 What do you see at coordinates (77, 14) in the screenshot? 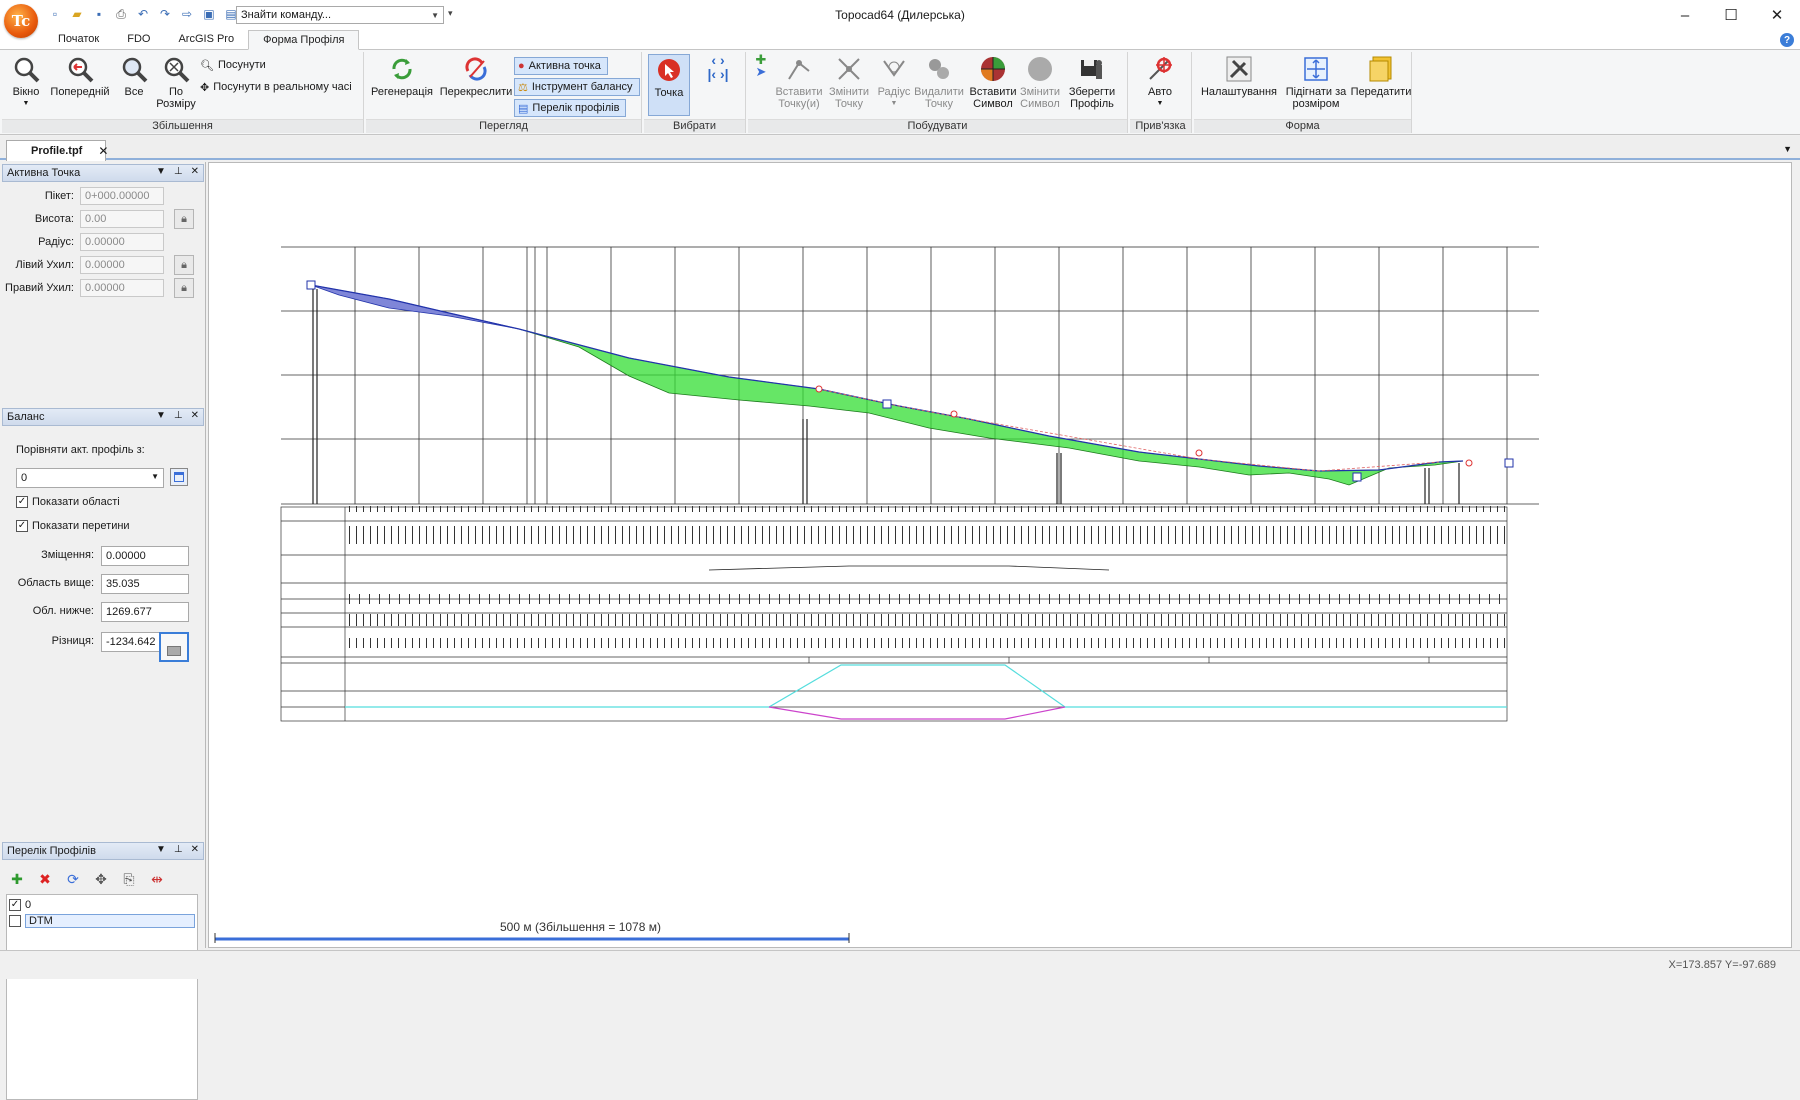
I see `open-folder-icon: ▰` at bounding box center [77, 14].